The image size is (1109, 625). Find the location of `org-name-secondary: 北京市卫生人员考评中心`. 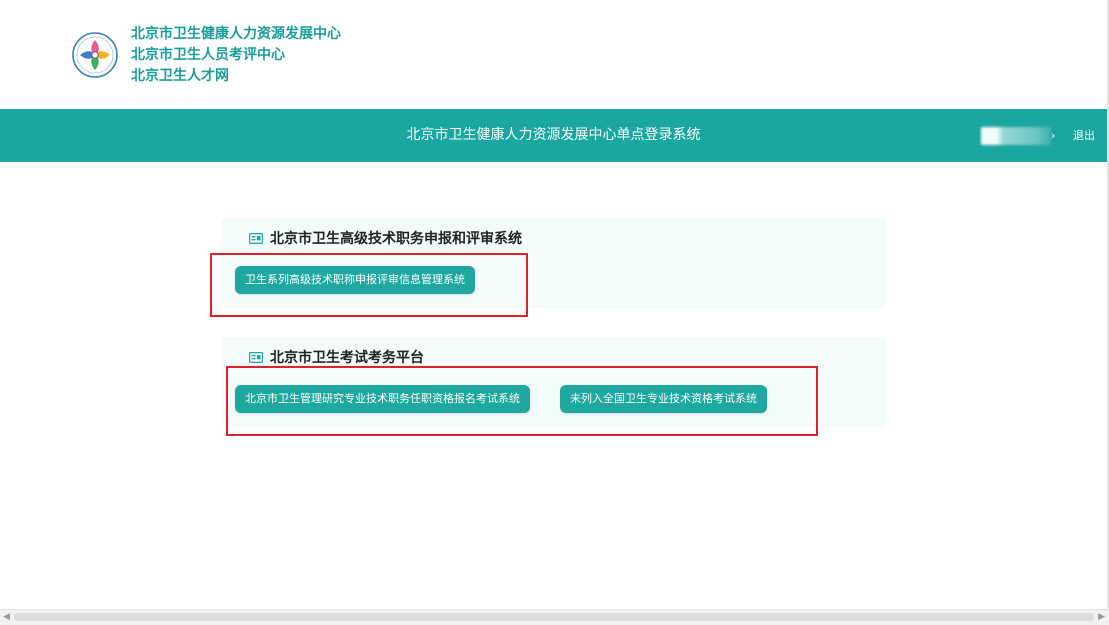

org-name-secondary: 北京市卫生人员考评中心 is located at coordinates (208, 55).